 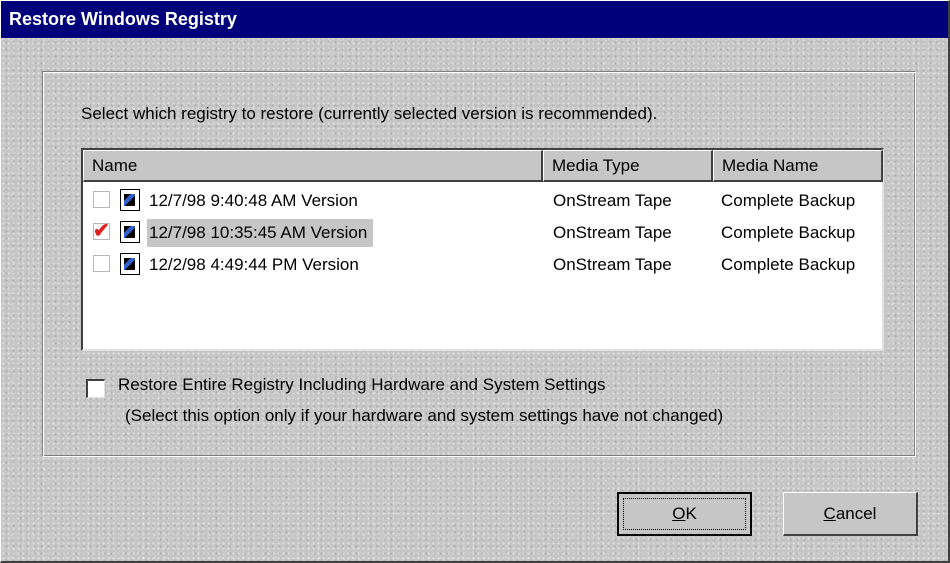 I want to click on window-title: Restore Windows Registry, so click(x=123, y=19).